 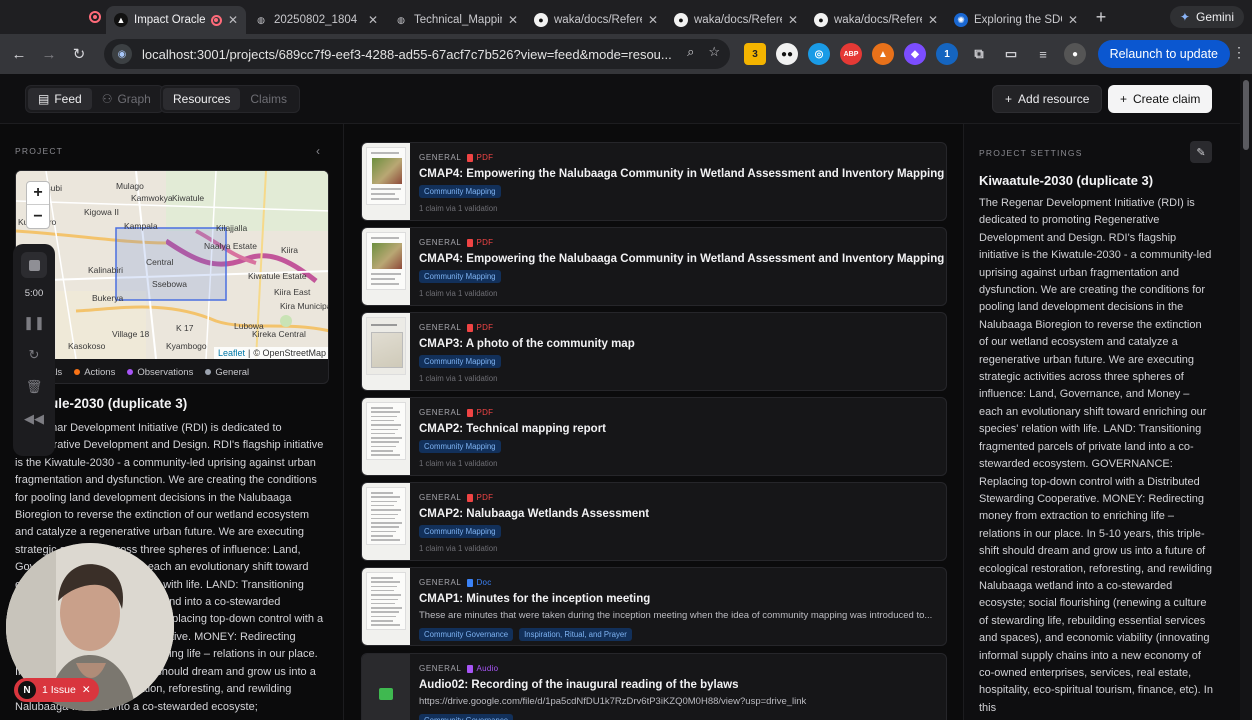 What do you see at coordinates (787, 54) in the screenshot?
I see `extension-dots-icon: ●●` at bounding box center [787, 54].